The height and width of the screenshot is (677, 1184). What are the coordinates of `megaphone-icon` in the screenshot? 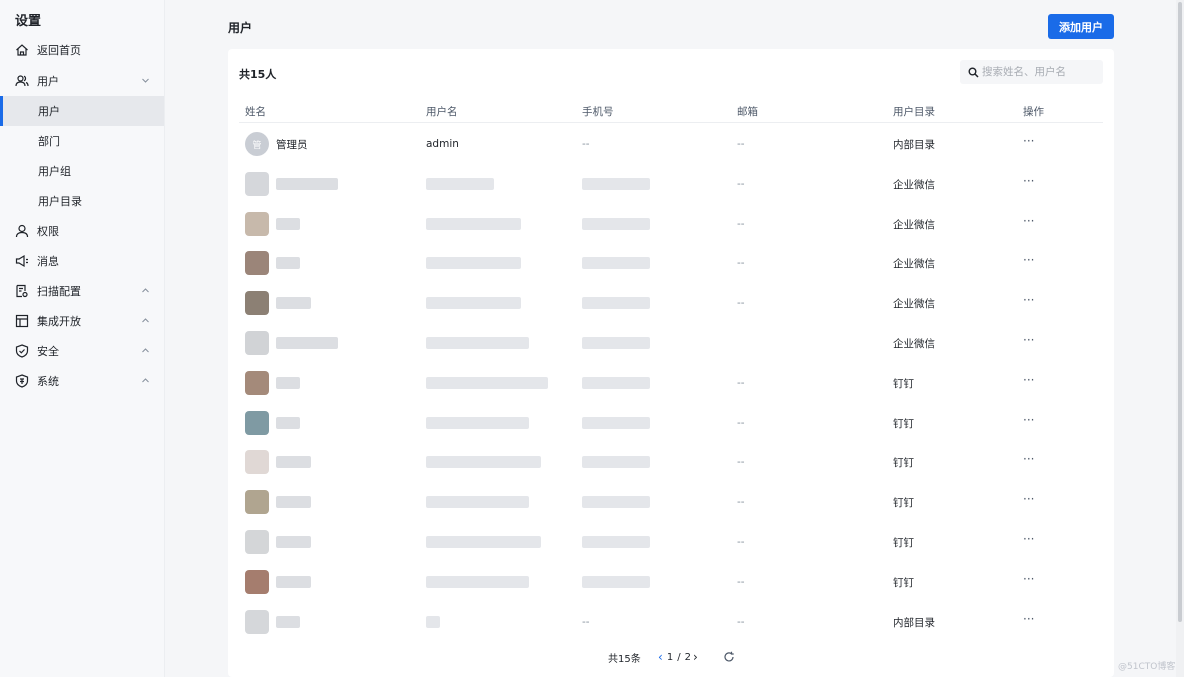 It's located at (22, 261).